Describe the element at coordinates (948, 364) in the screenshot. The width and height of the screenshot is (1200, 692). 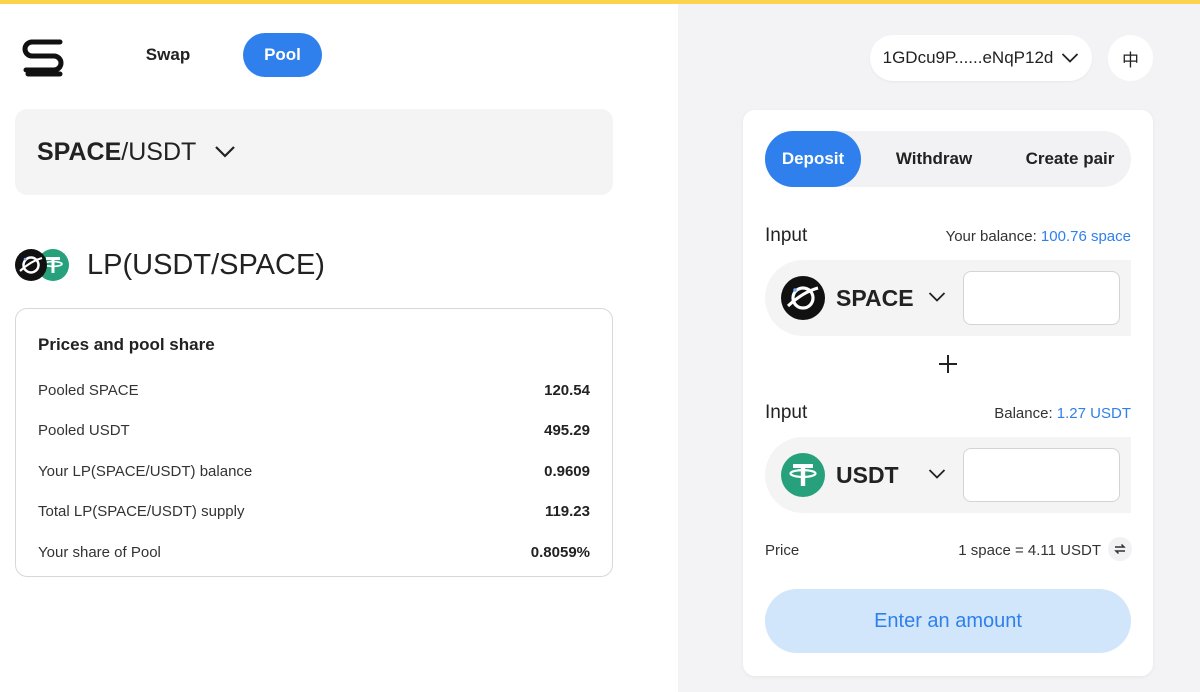
I see `plus-icon` at that location.